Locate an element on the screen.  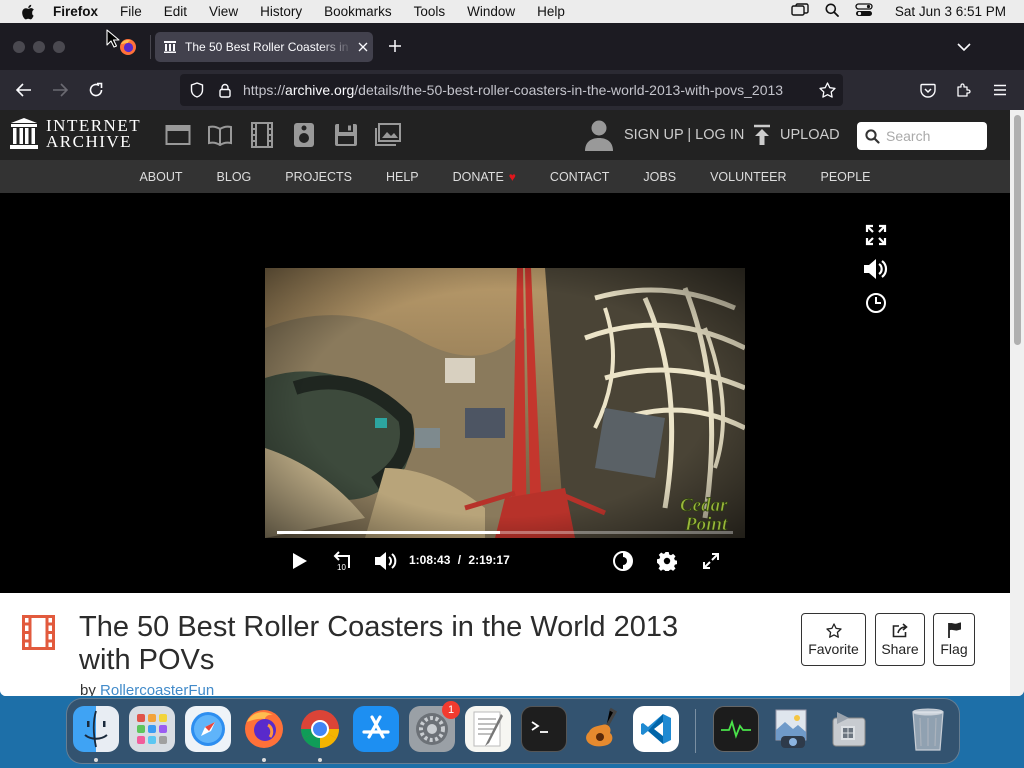
firefox-icon is located at coordinates (264, 729).